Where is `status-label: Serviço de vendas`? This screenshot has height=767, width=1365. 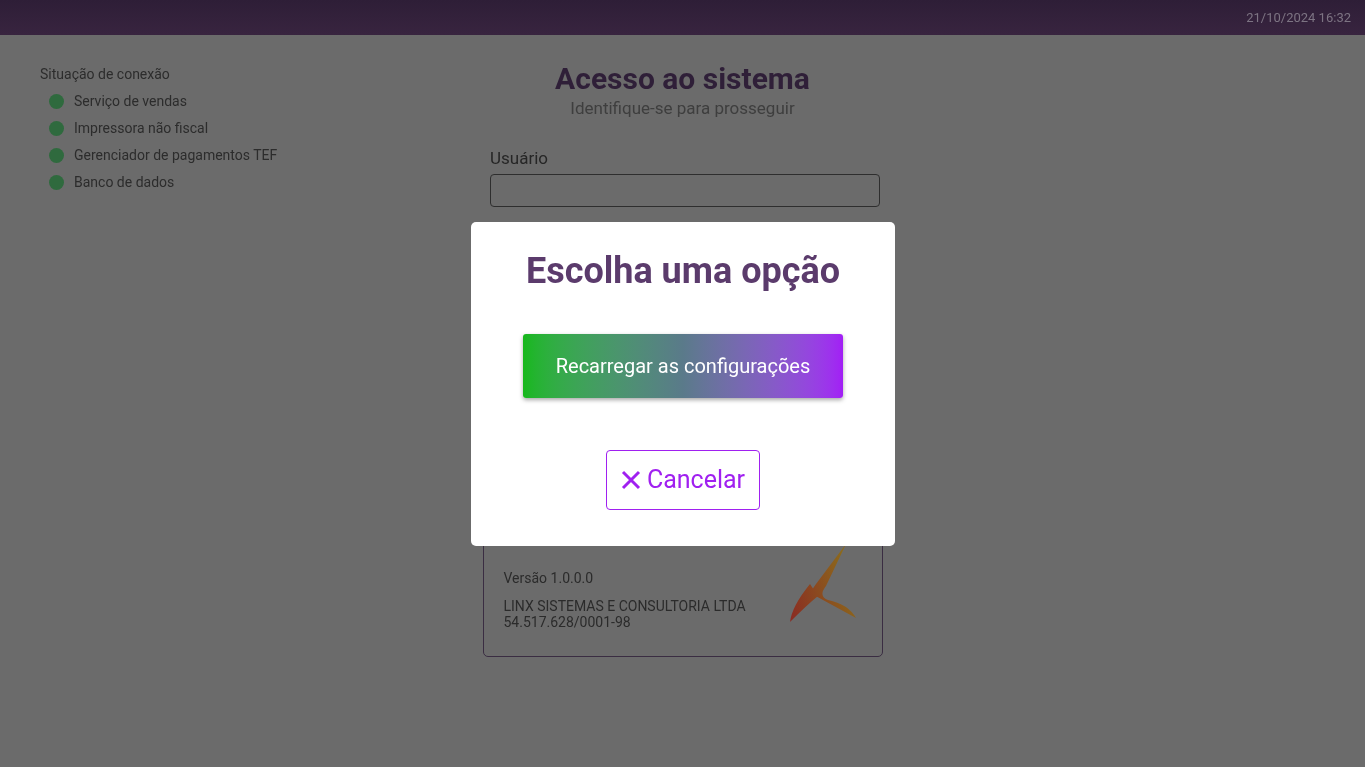
status-label: Serviço de vendas is located at coordinates (130, 101).